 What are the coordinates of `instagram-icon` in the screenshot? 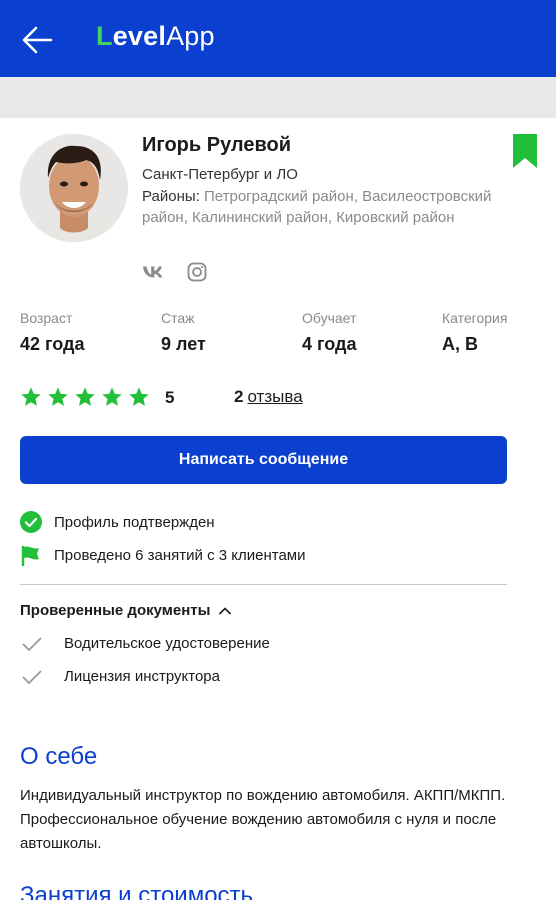 It's located at (197, 272).